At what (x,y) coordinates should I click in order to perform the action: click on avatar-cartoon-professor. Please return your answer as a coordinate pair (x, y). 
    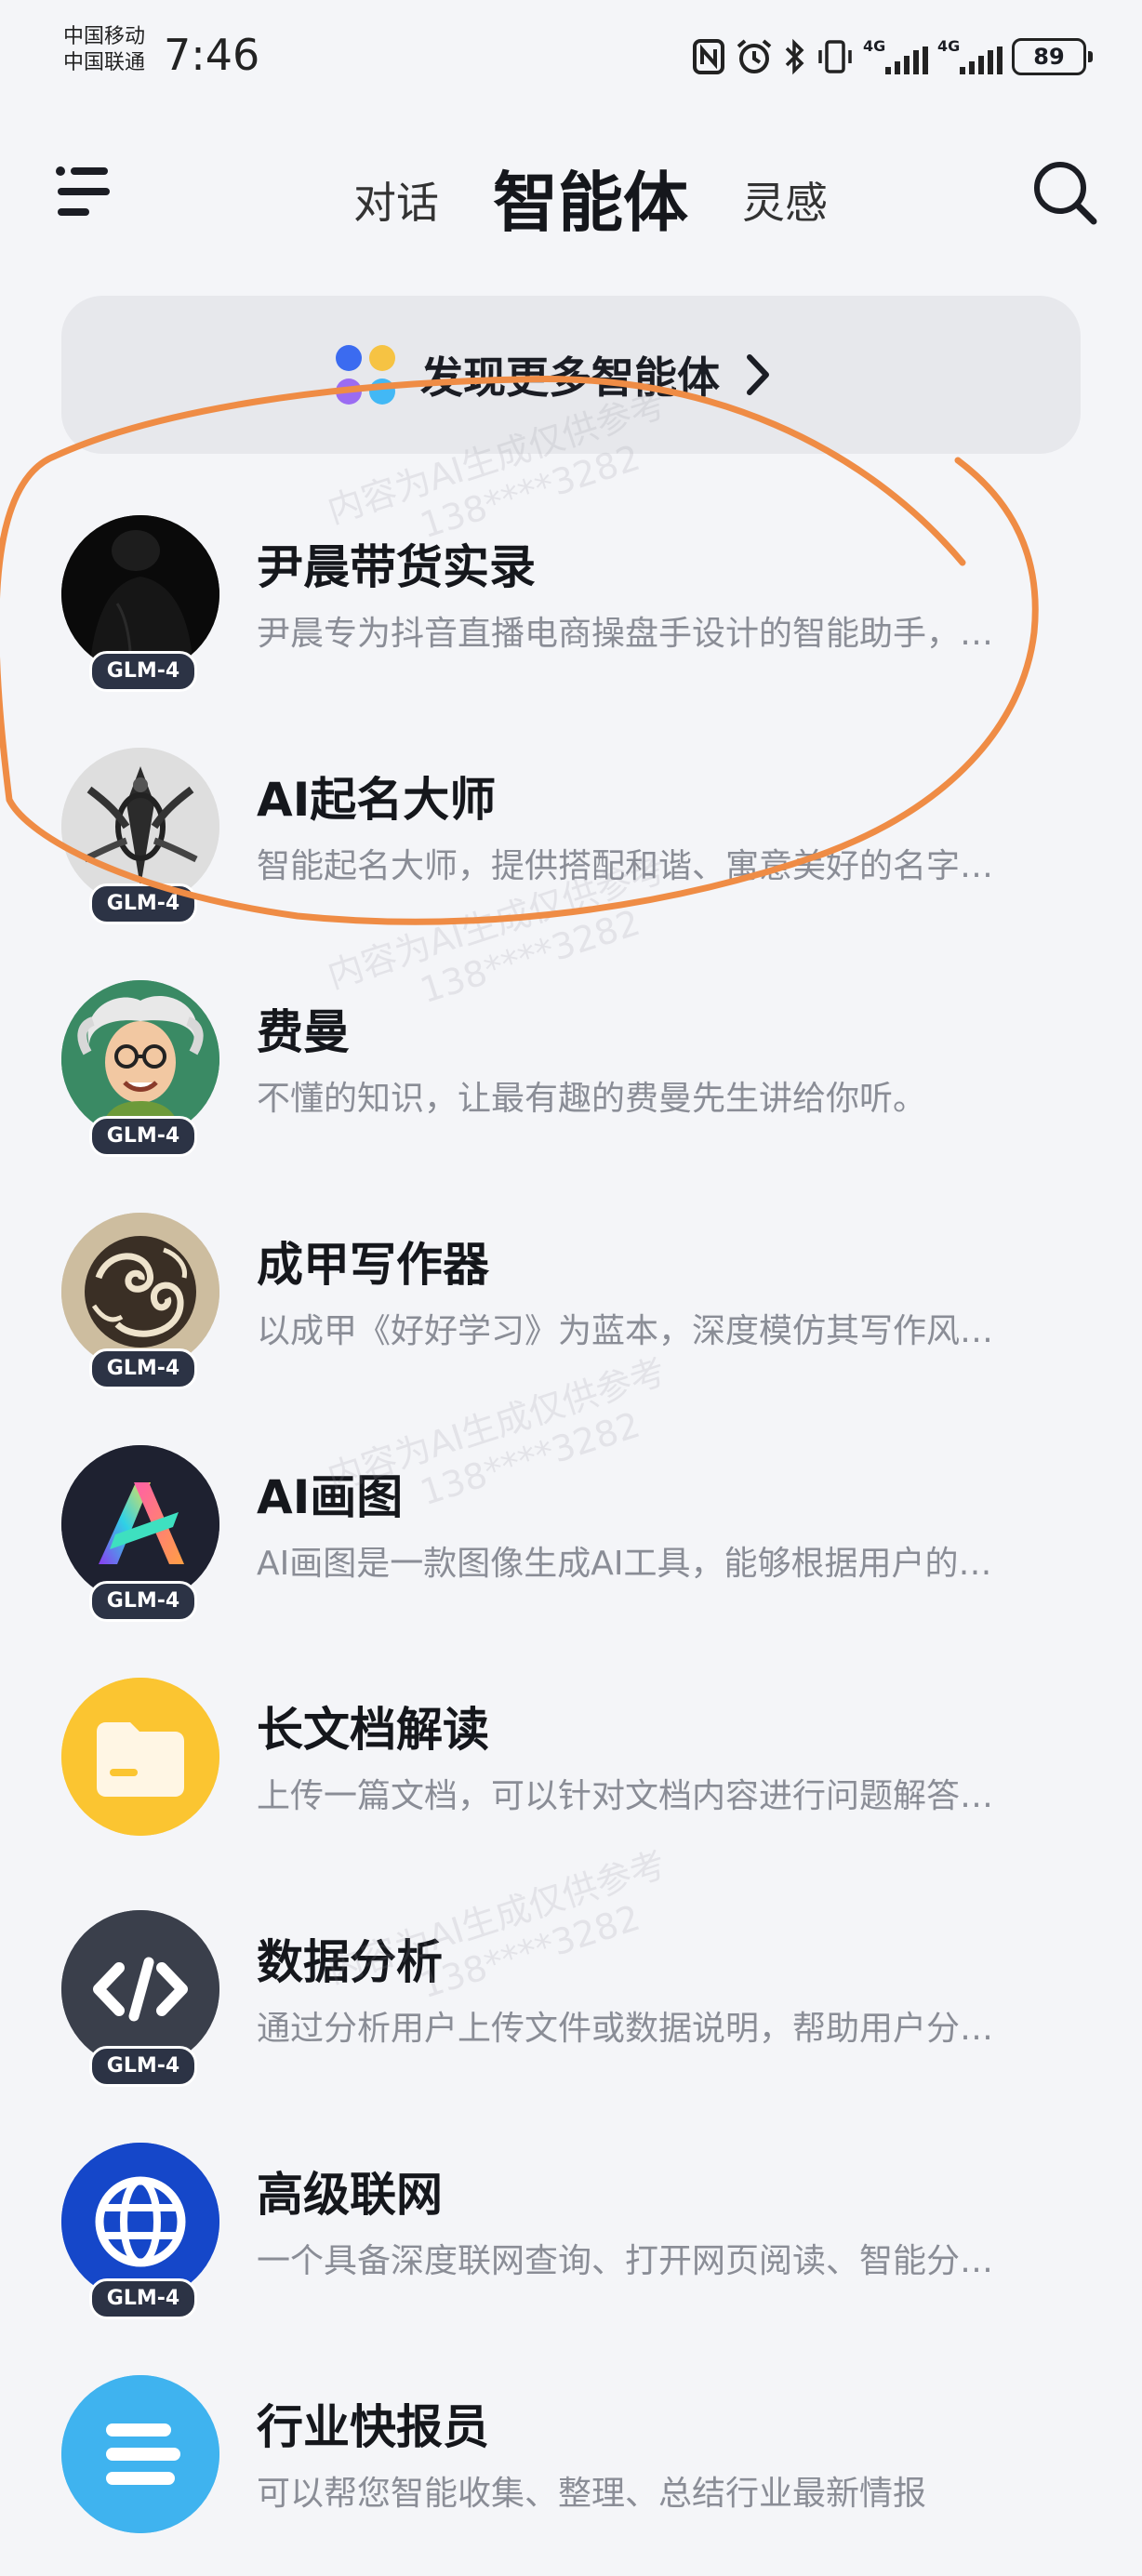
    Looking at the image, I should click on (140, 1059).